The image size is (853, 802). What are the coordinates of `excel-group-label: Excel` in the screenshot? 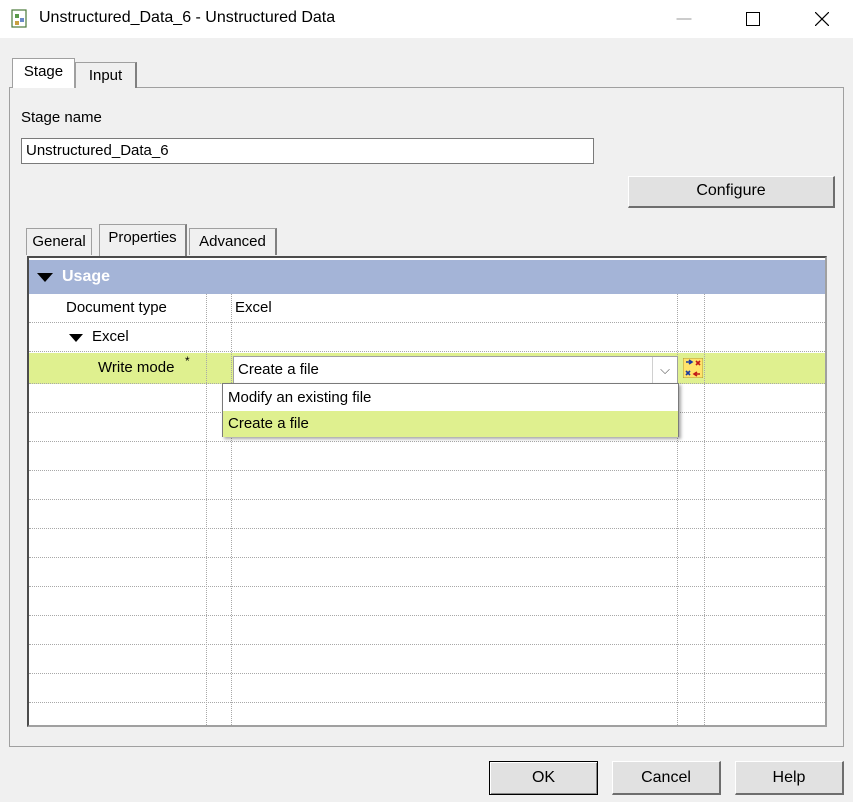 It's located at (110, 336).